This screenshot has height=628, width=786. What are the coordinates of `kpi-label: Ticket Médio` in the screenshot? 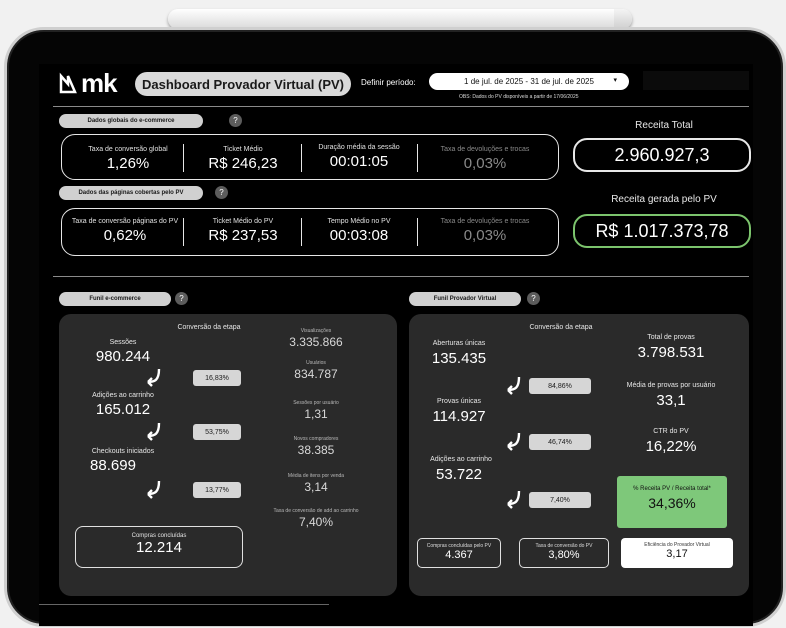 It's located at (243, 149).